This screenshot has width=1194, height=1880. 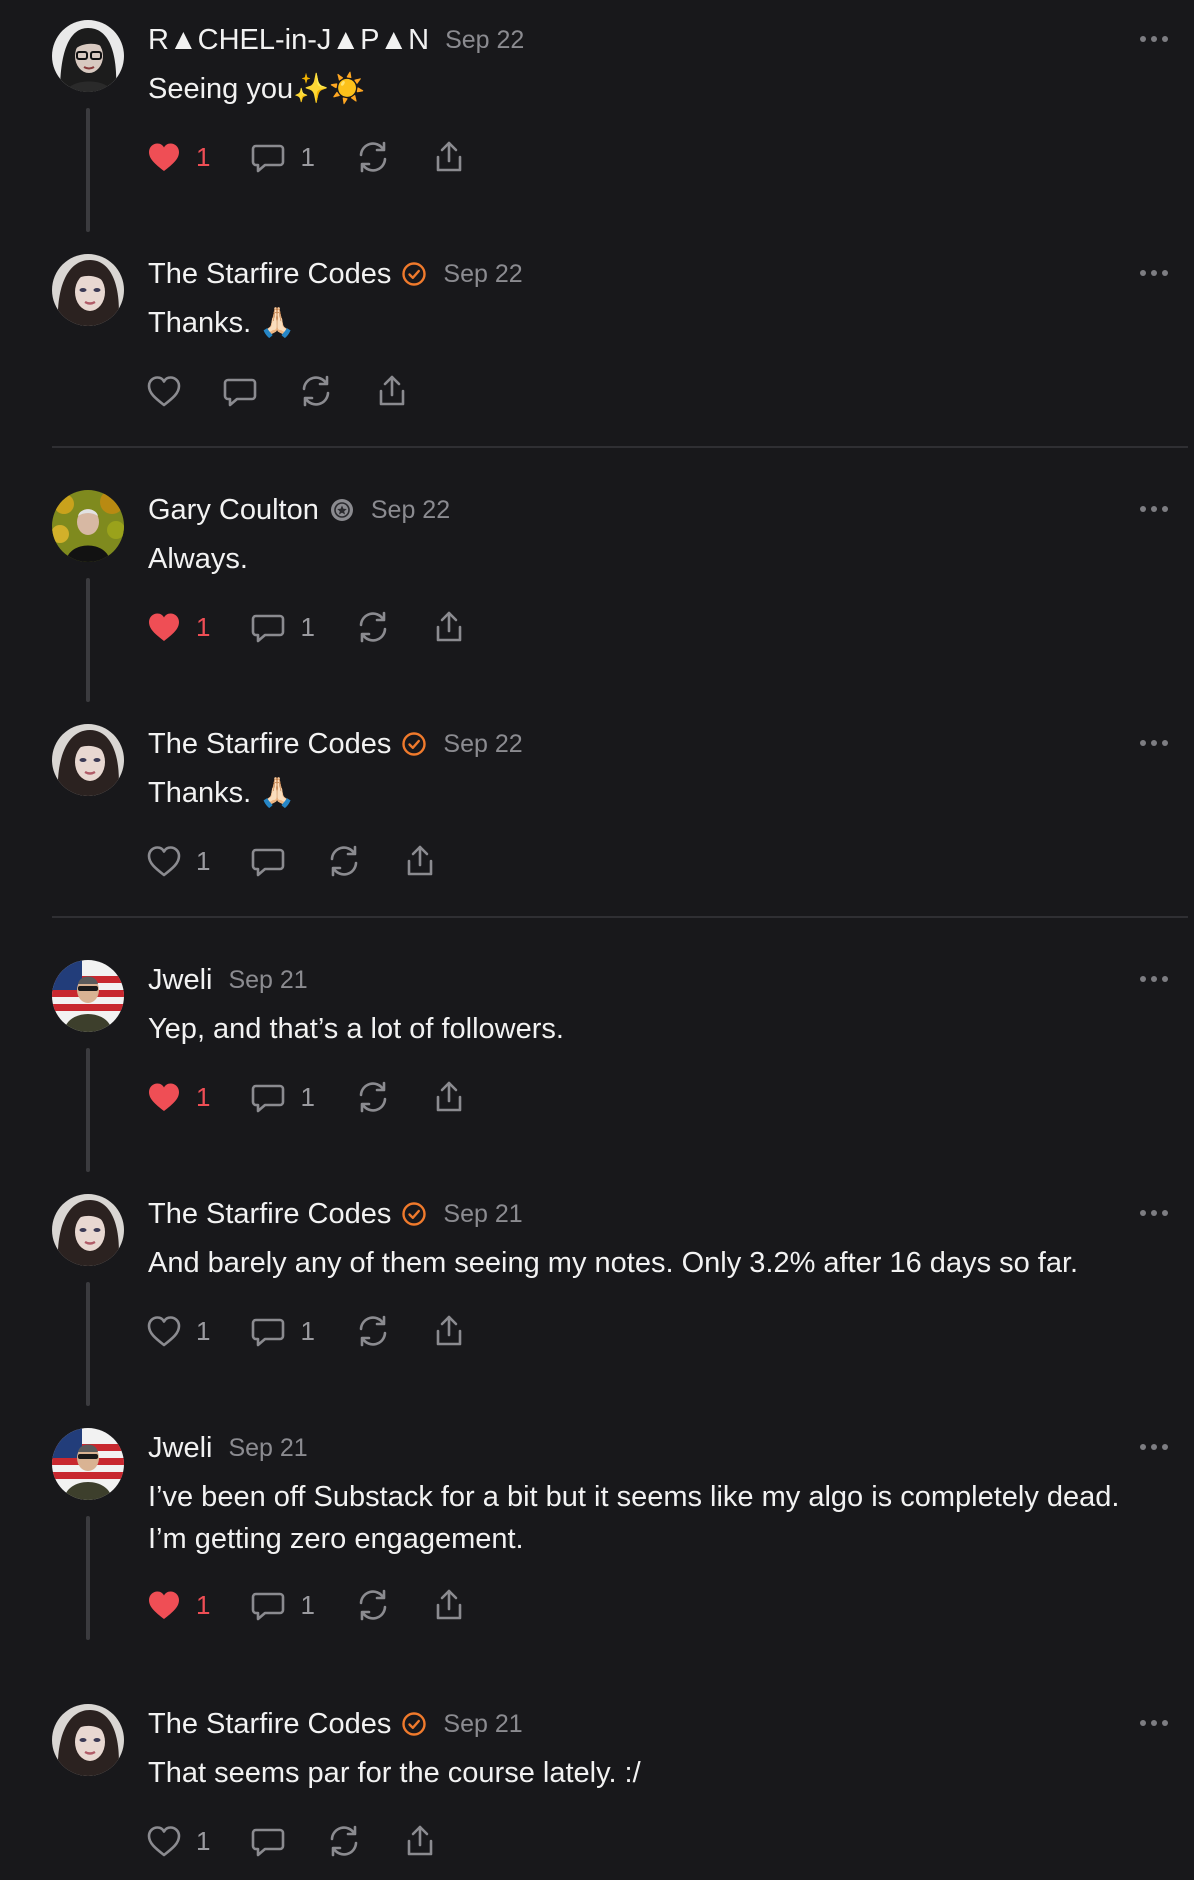 What do you see at coordinates (88, 526) in the screenshot?
I see `avatar-gary` at bounding box center [88, 526].